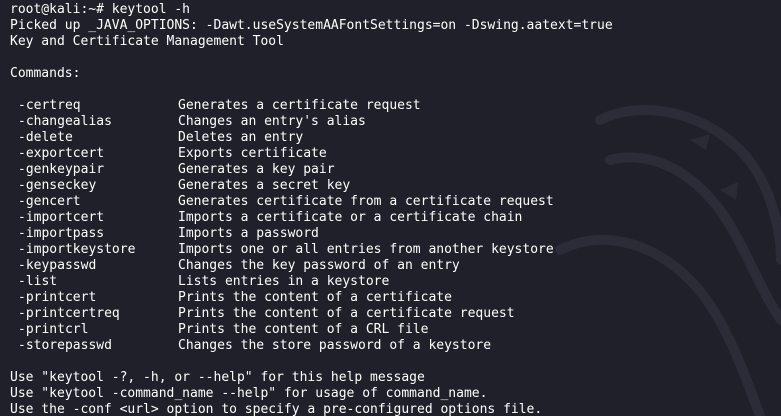 The width and height of the screenshot is (781, 416). I want to click on list-item: -delete Deletes an entry, so click(395, 138).